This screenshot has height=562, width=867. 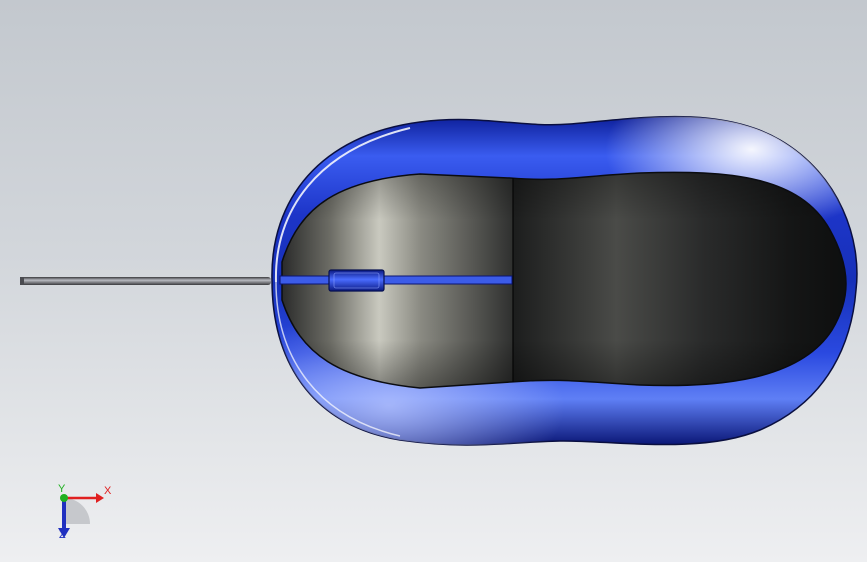 What do you see at coordinates (80, 517) in the screenshot?
I see `coordinate-triad: X Y Z` at bounding box center [80, 517].